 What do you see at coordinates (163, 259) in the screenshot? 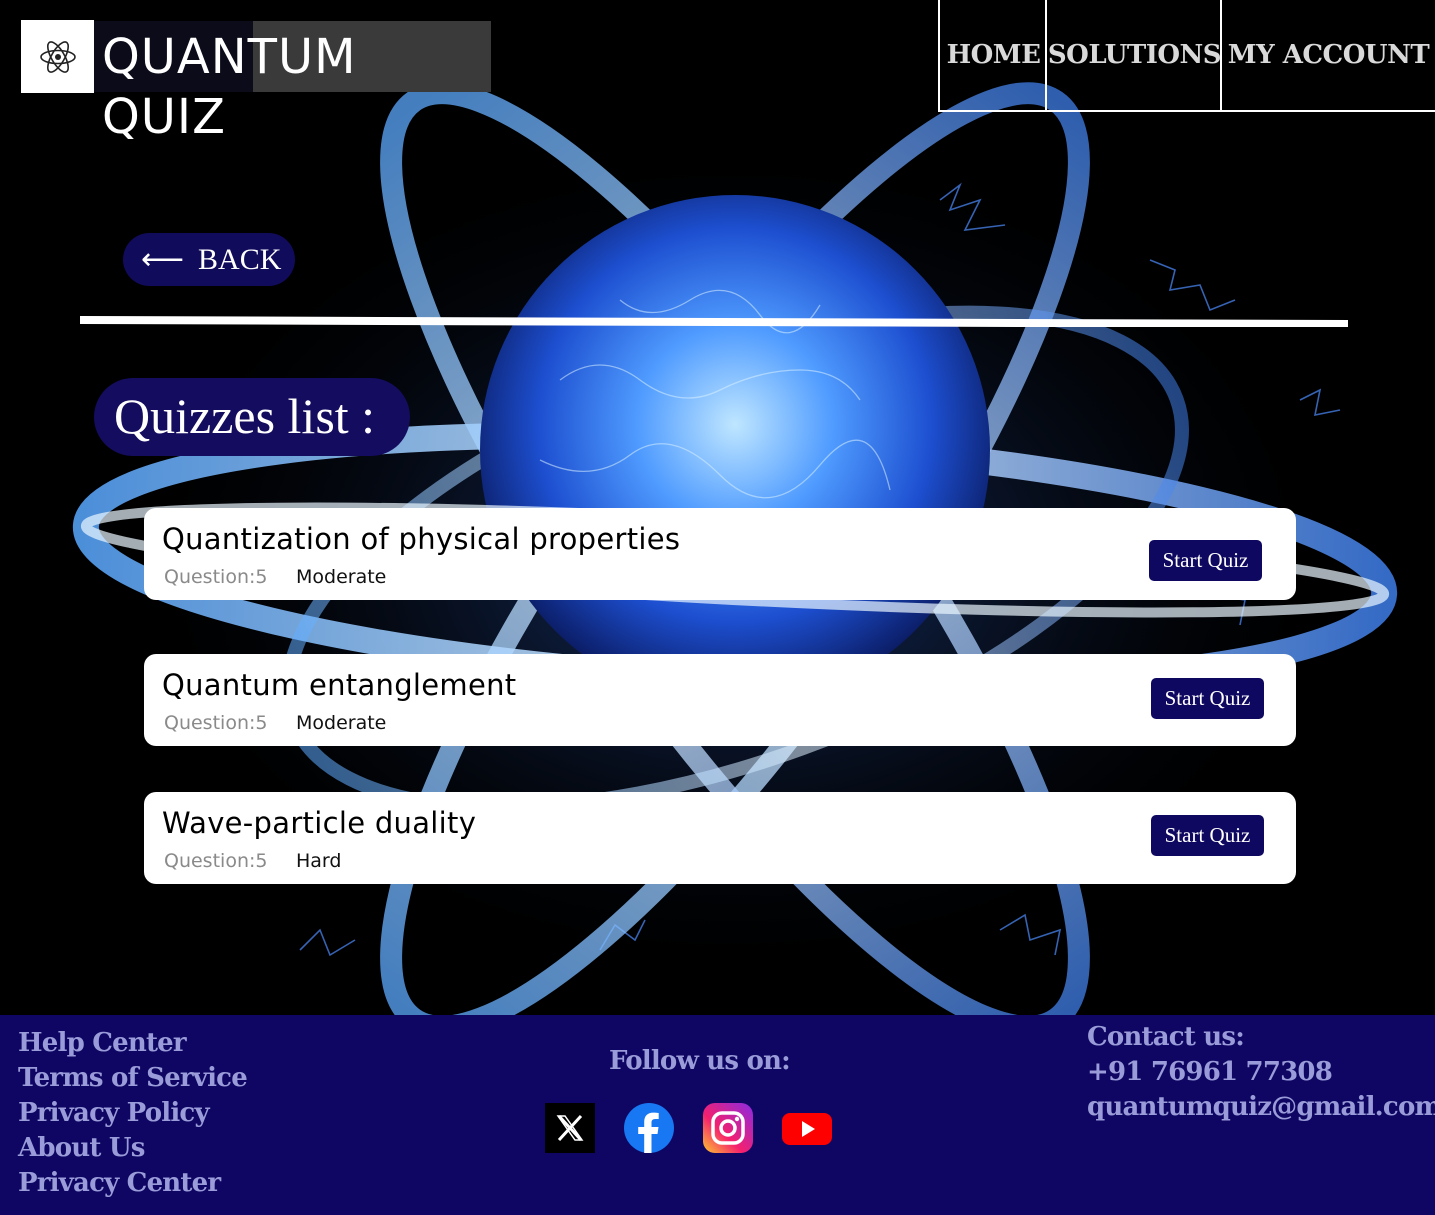
I see `arrow-left-icon: ⟵` at bounding box center [163, 259].